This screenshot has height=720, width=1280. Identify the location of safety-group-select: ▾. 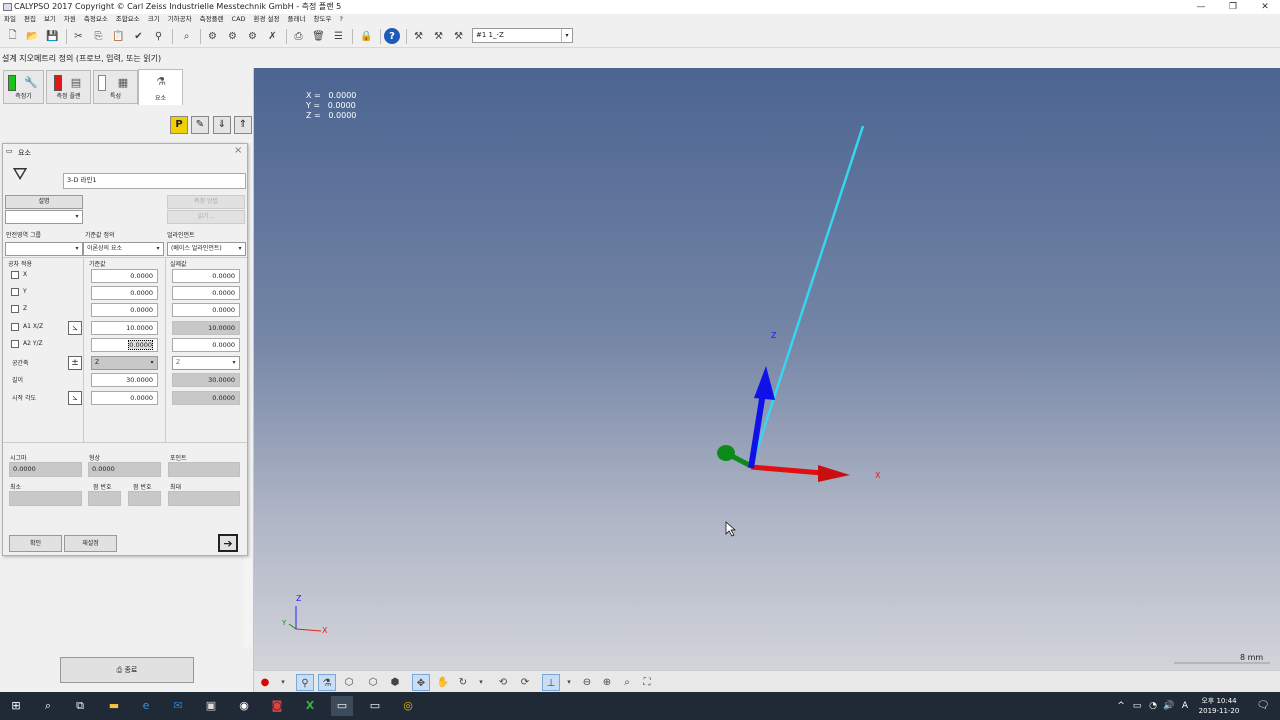
(44, 249).